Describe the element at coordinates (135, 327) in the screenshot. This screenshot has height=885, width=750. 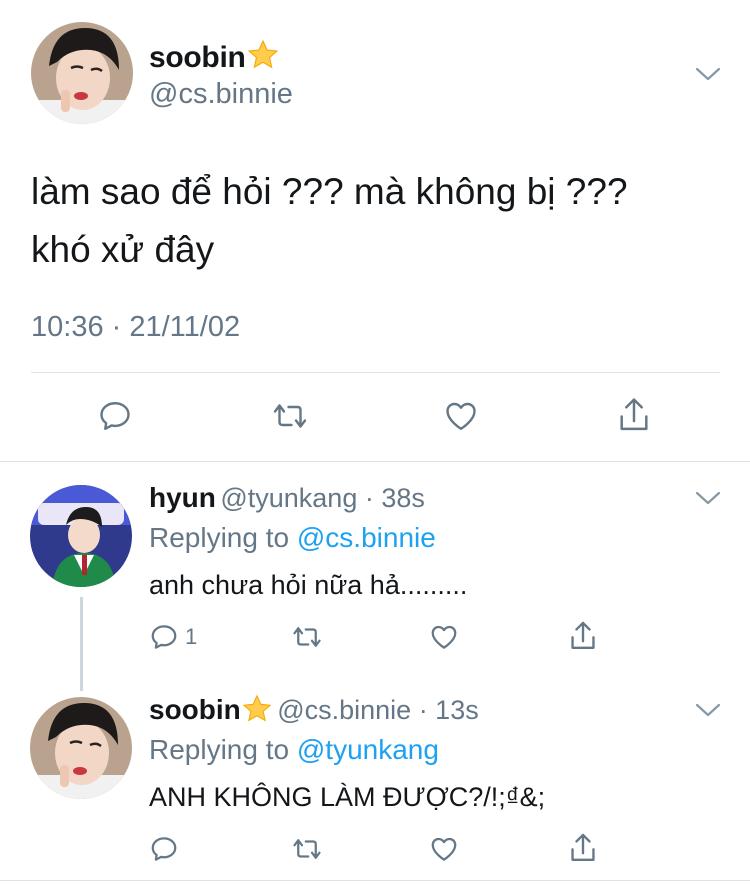
I see `timestamp: 10:36 · 21/11/02` at that location.